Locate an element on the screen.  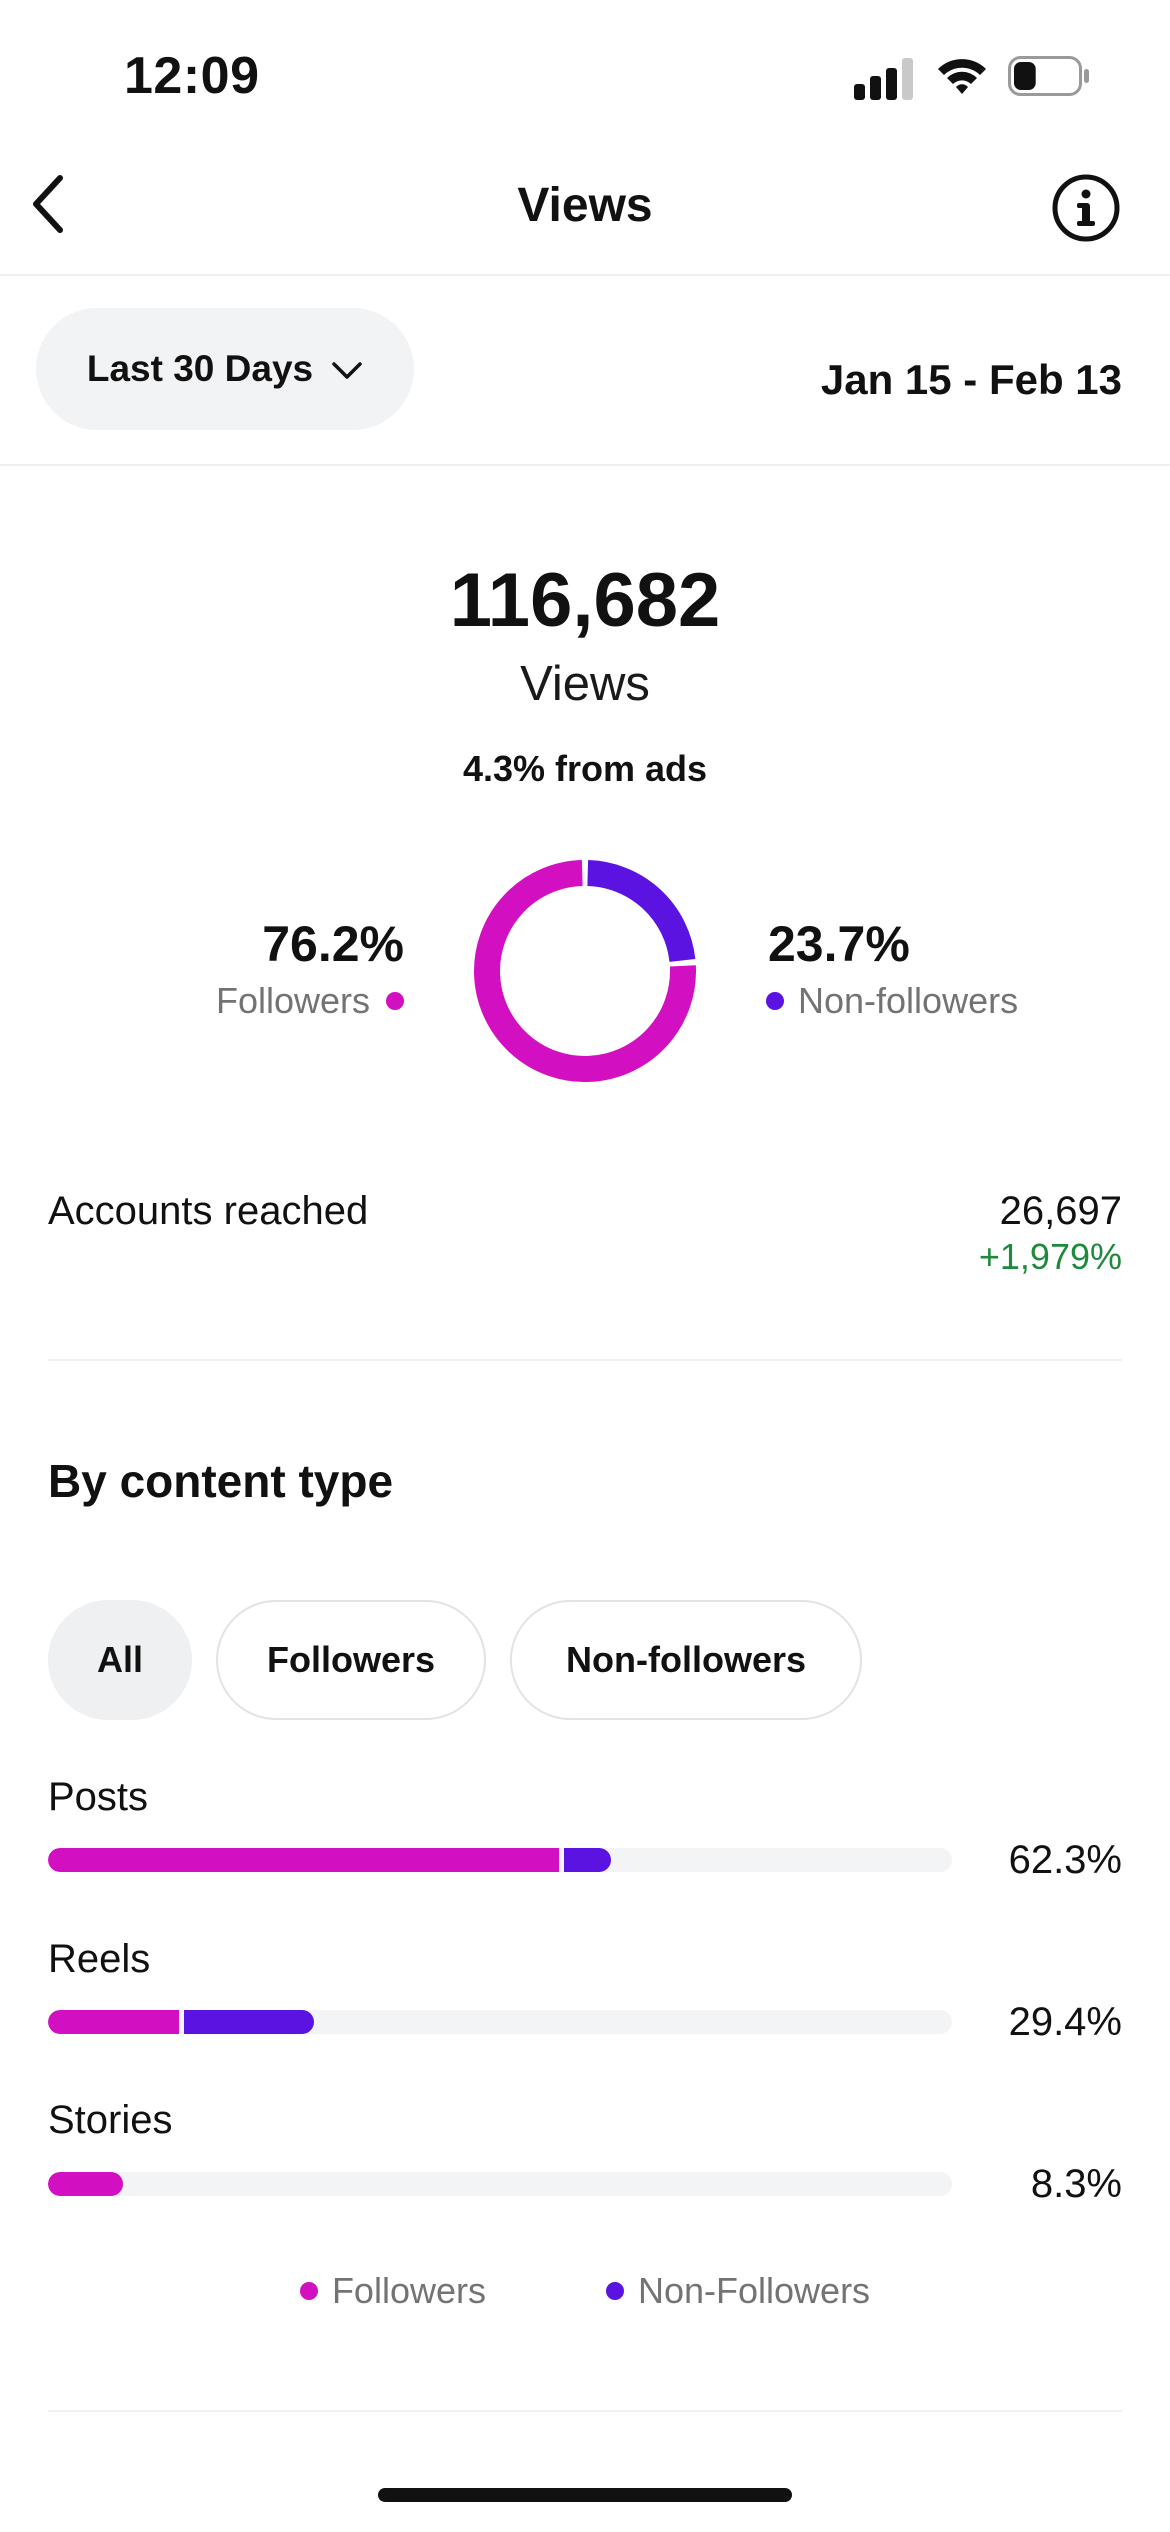
chip-label: All is located at coordinates (119, 1659).